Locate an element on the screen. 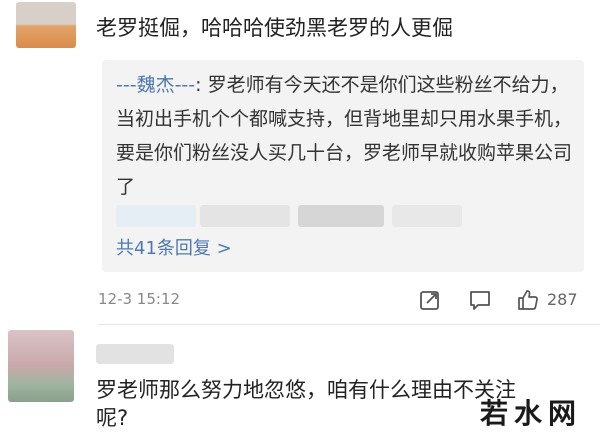 This screenshot has width=600, height=432. reply-author-link: ---魏杰--- is located at coordinates (155, 85).